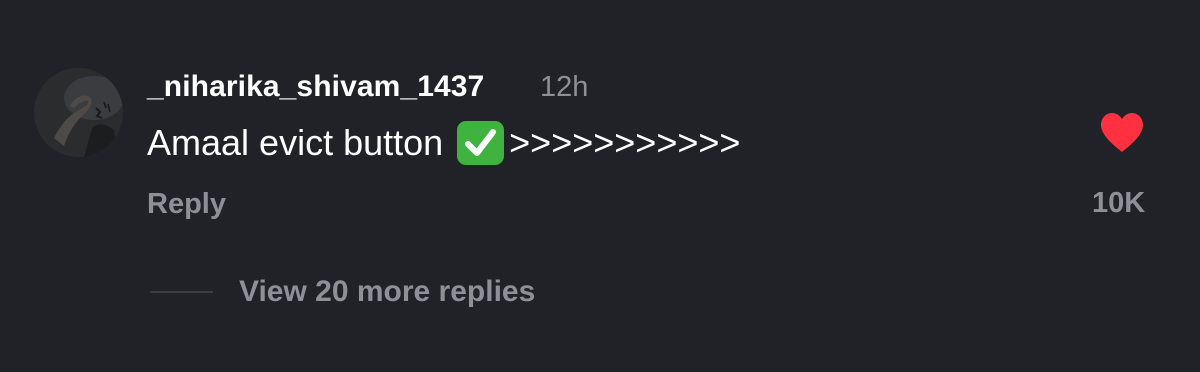  I want to click on like-count: 10K, so click(1119, 203).